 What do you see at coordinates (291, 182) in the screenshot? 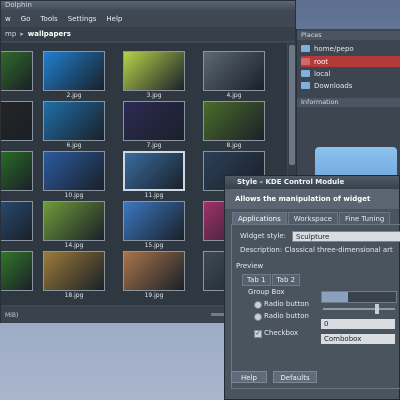
I see `dialog-title: Style – KDE Control Module` at bounding box center [291, 182].